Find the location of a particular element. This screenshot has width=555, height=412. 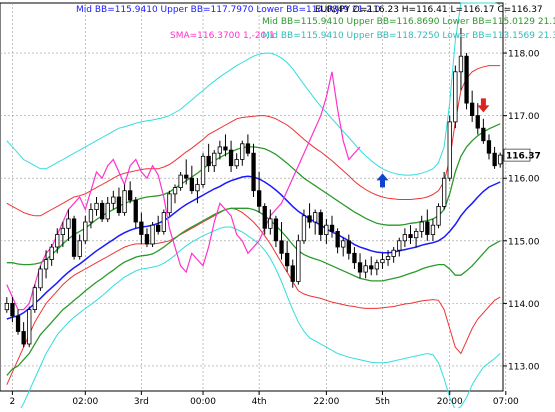

x-tick-label: 4th is located at coordinates (259, 402).